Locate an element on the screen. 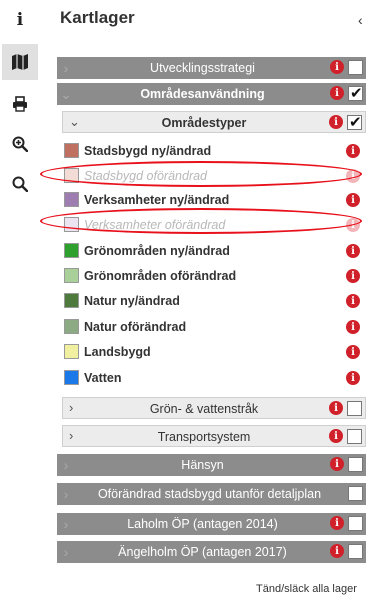  layer-group-label: Områdesanvändning is located at coordinates (202, 94).